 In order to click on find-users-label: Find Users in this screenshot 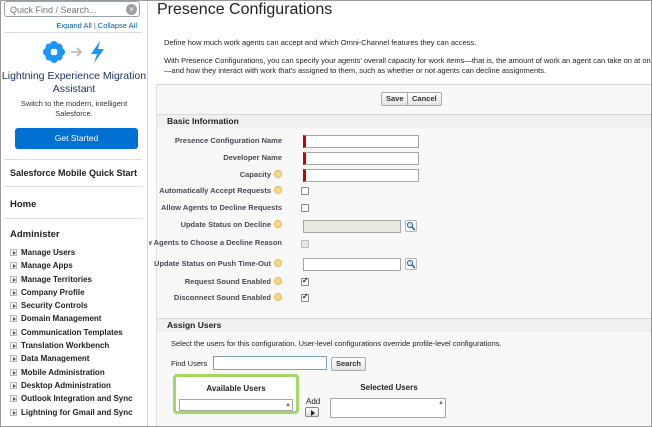, I will do `click(189, 363)`.